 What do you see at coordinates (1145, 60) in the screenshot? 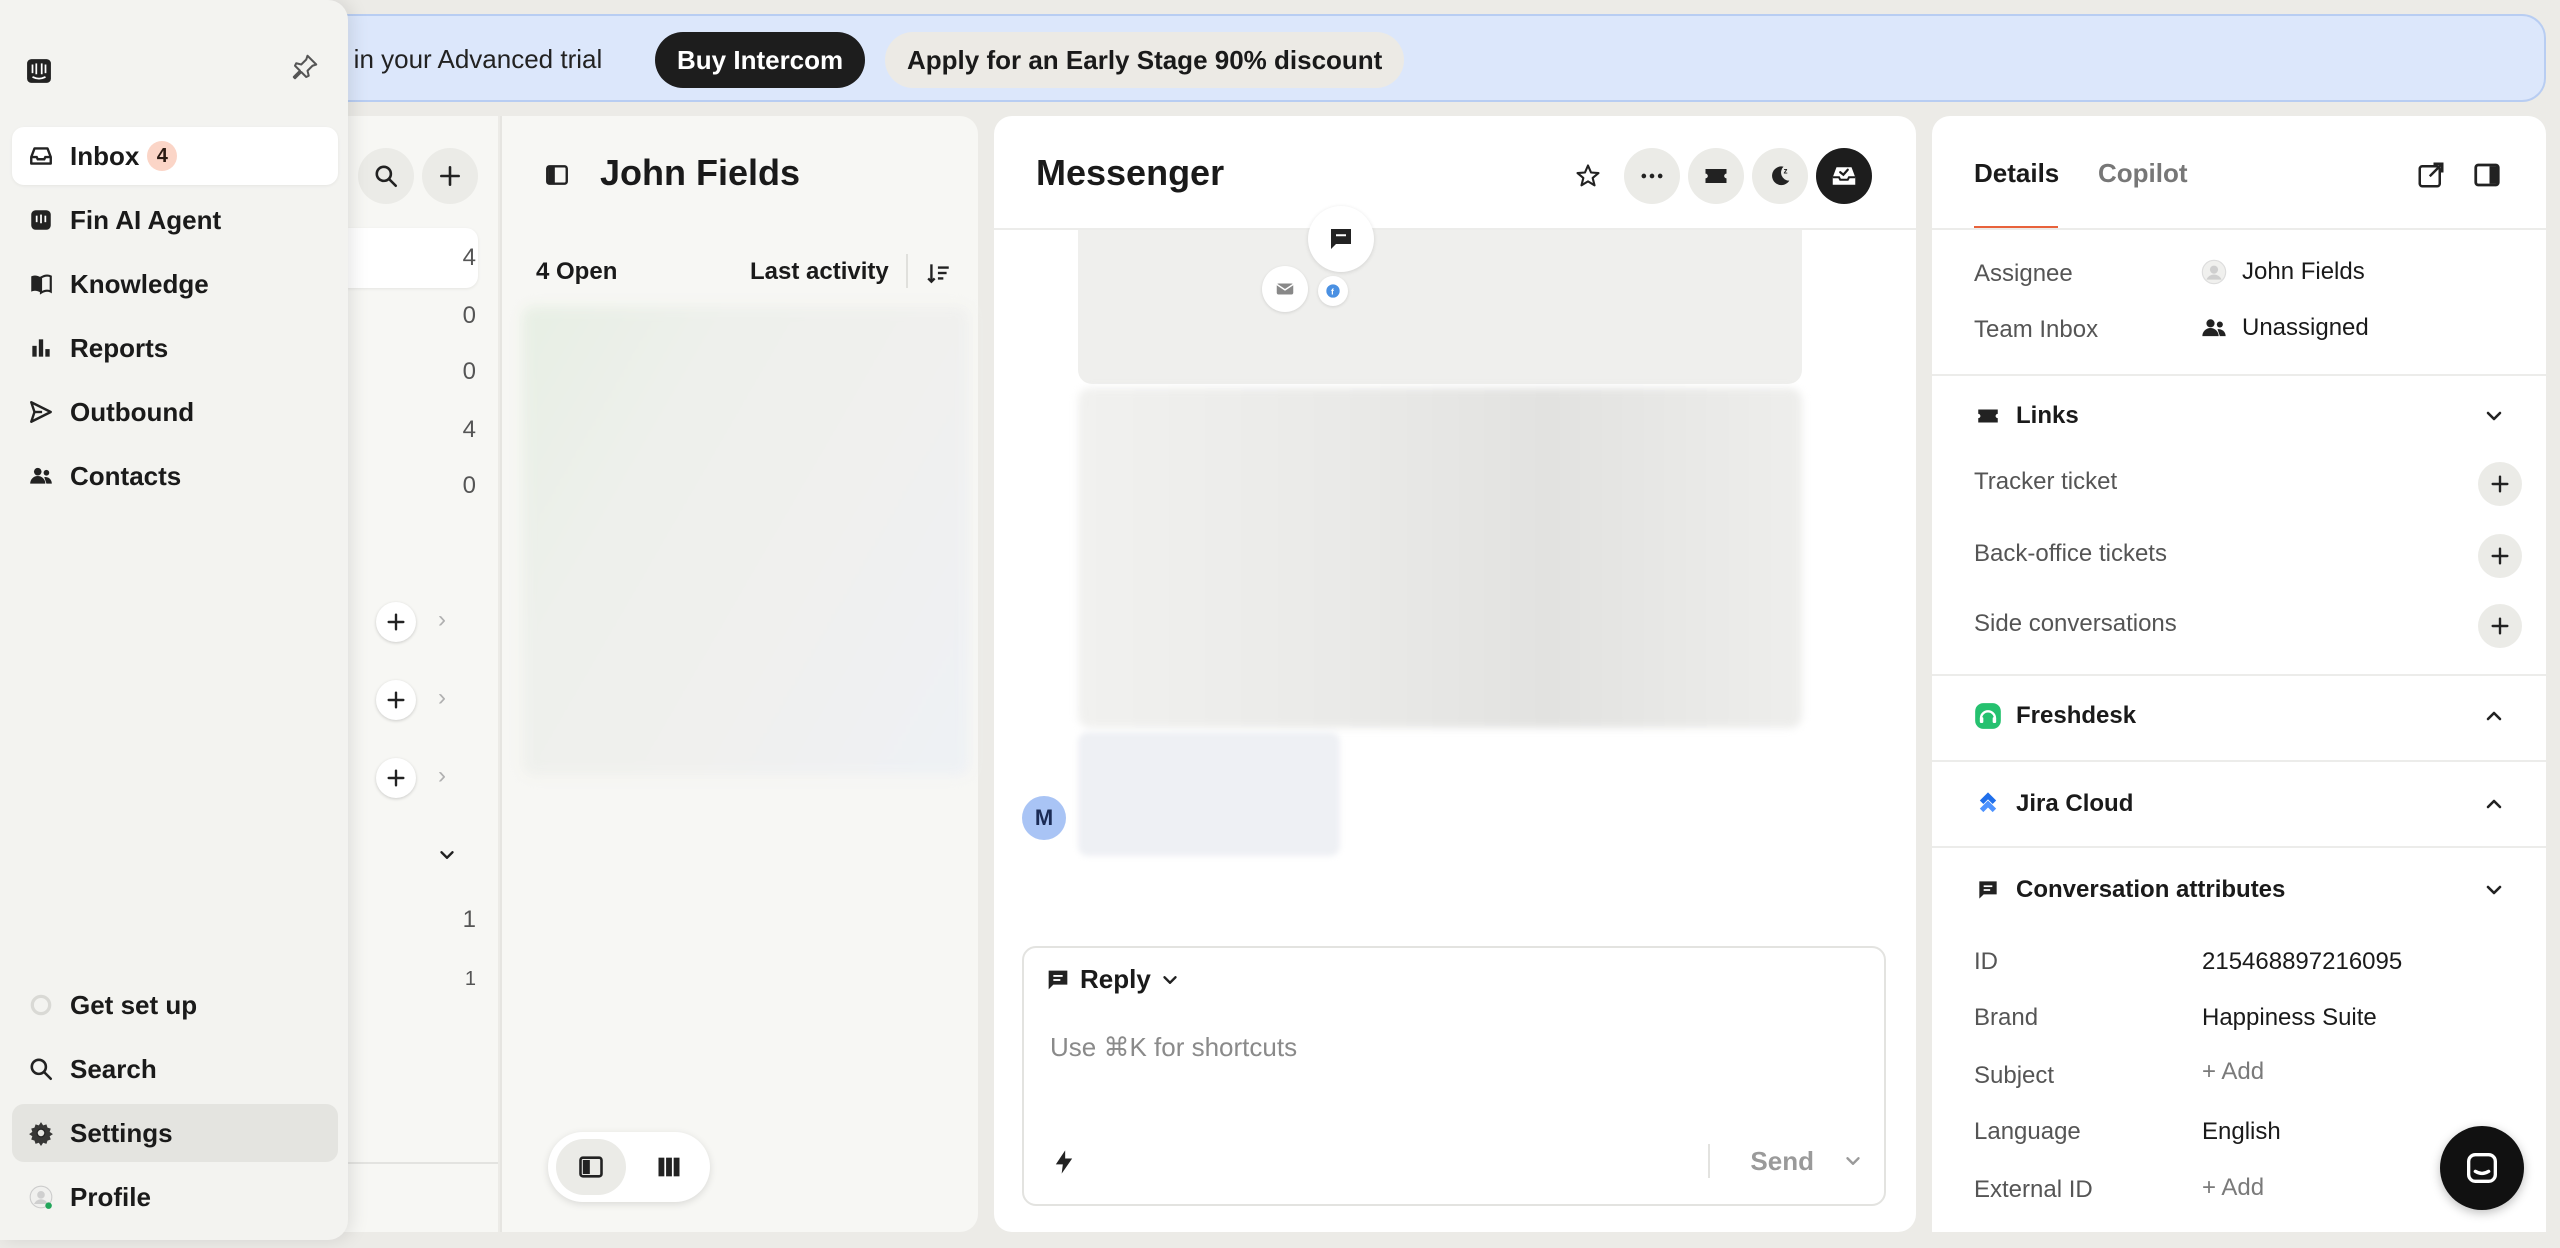
I see `early-stage-discount-button: Apply for an Early Stage 90% discount` at bounding box center [1145, 60].